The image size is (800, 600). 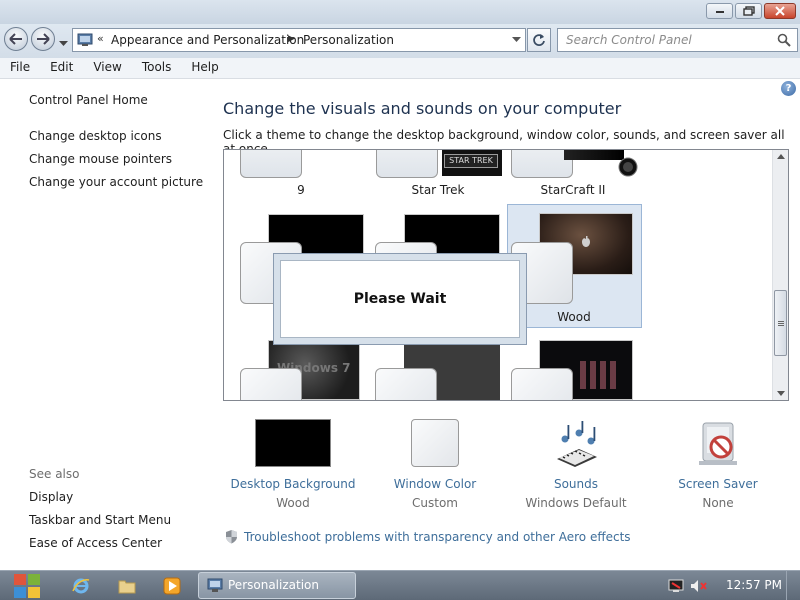 I want to click on refresh-icon, so click(x=539, y=40).